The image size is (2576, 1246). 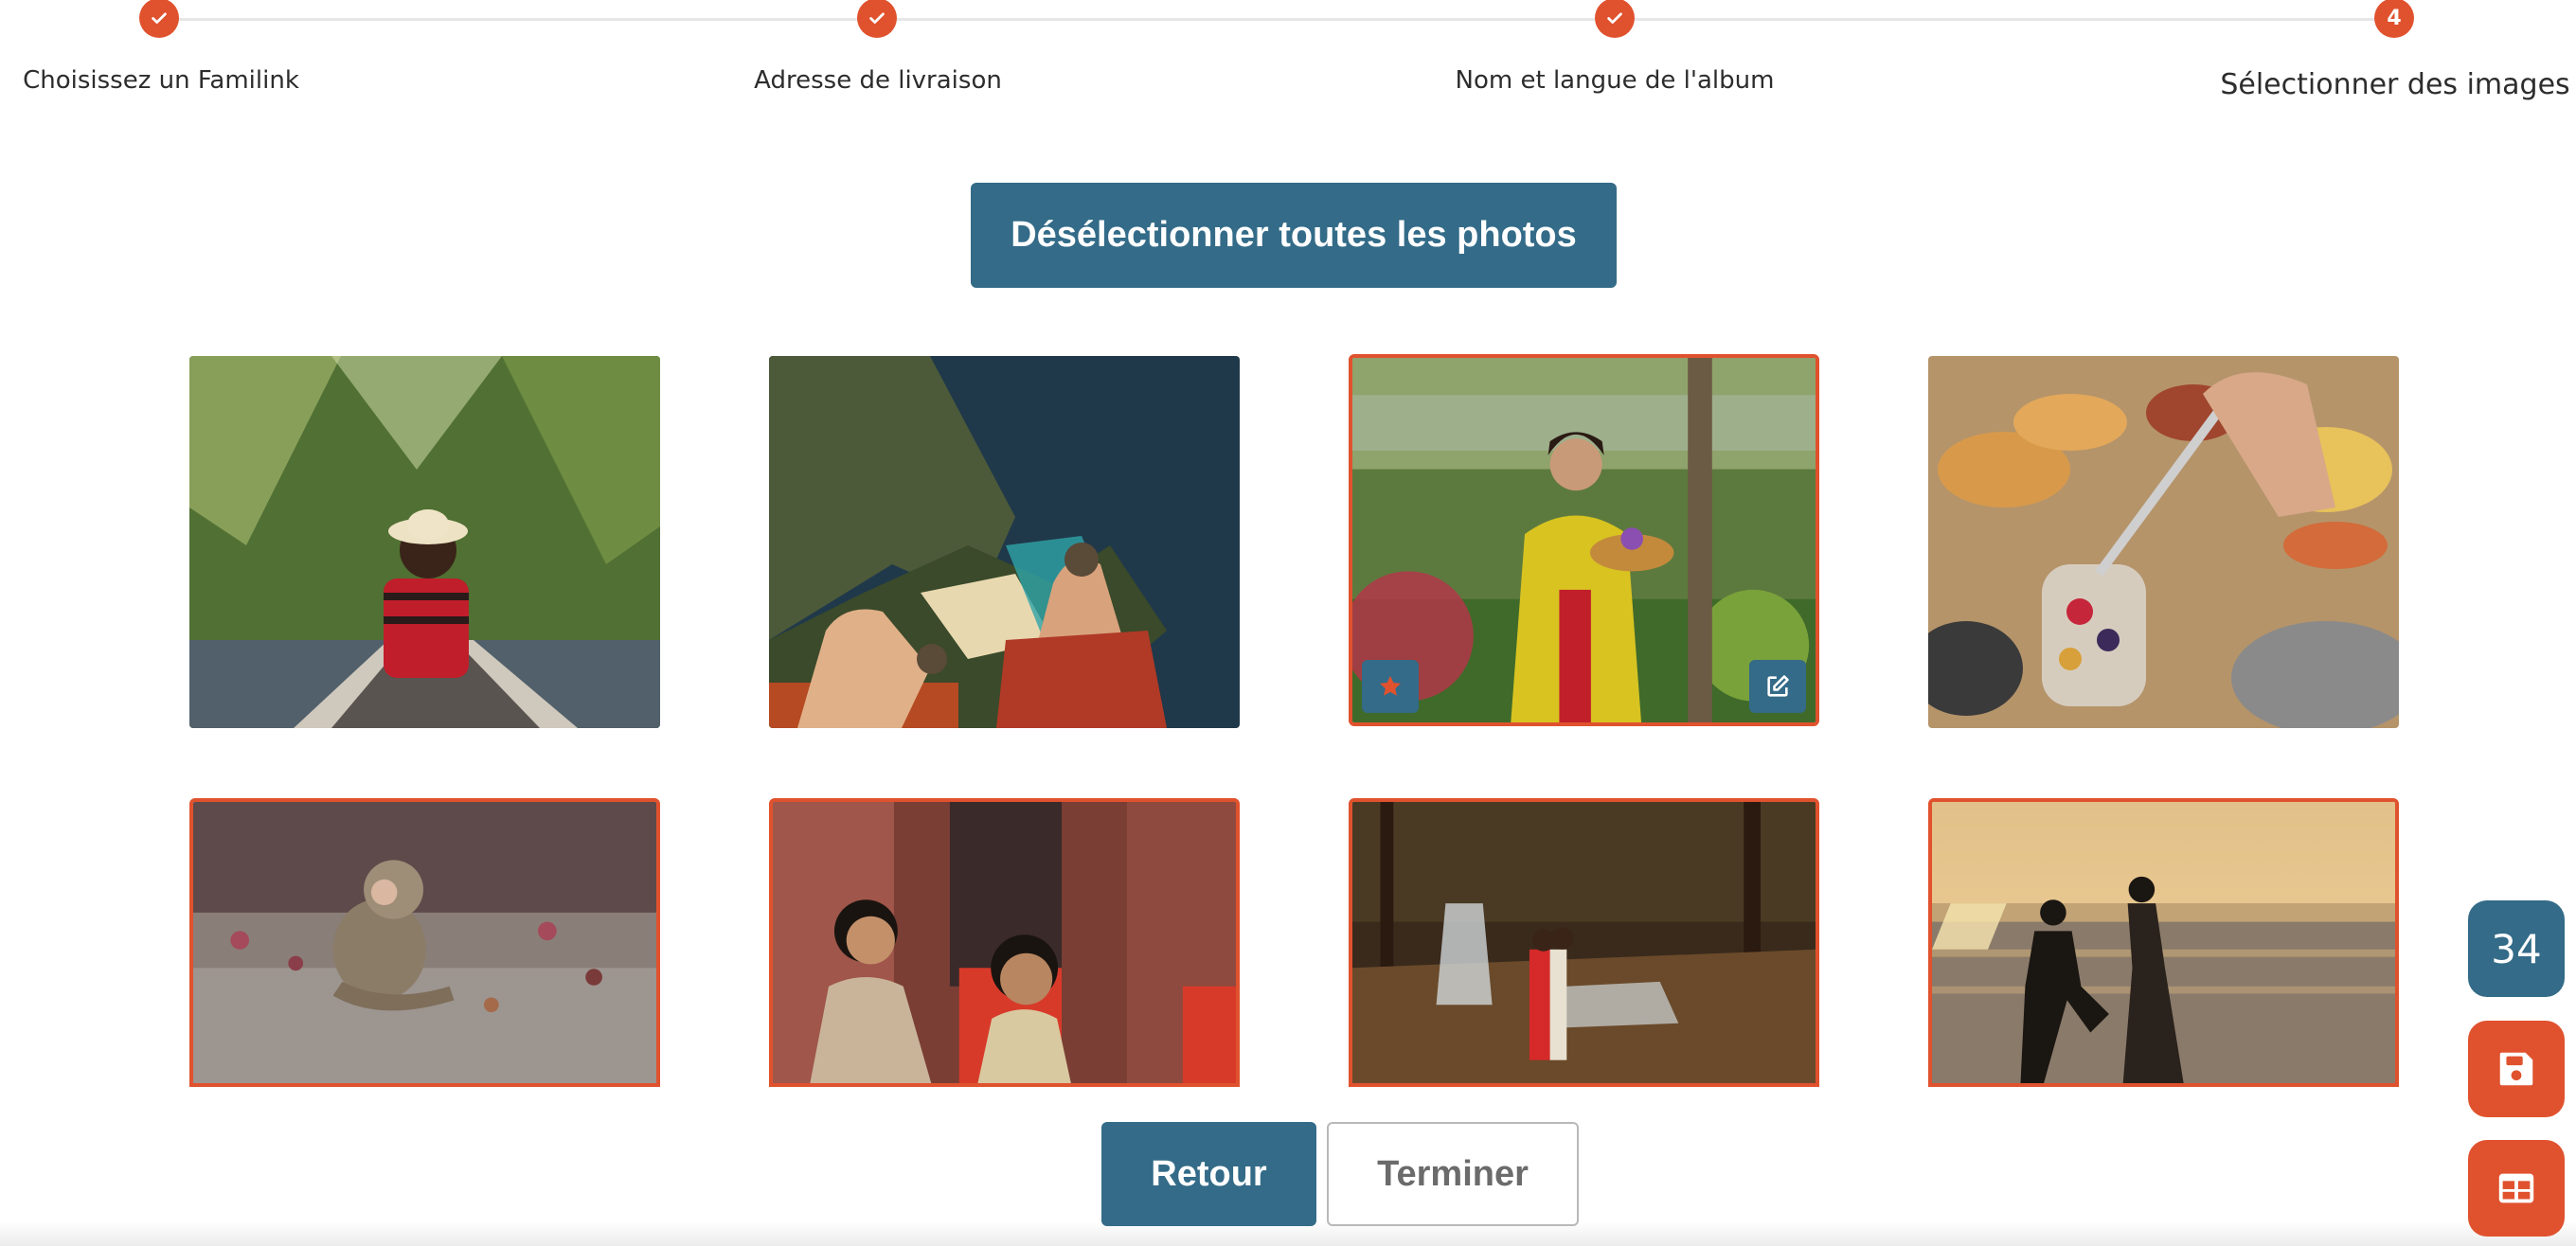 I want to click on step-4-label: Sélectionner des images, so click(x=2395, y=84).